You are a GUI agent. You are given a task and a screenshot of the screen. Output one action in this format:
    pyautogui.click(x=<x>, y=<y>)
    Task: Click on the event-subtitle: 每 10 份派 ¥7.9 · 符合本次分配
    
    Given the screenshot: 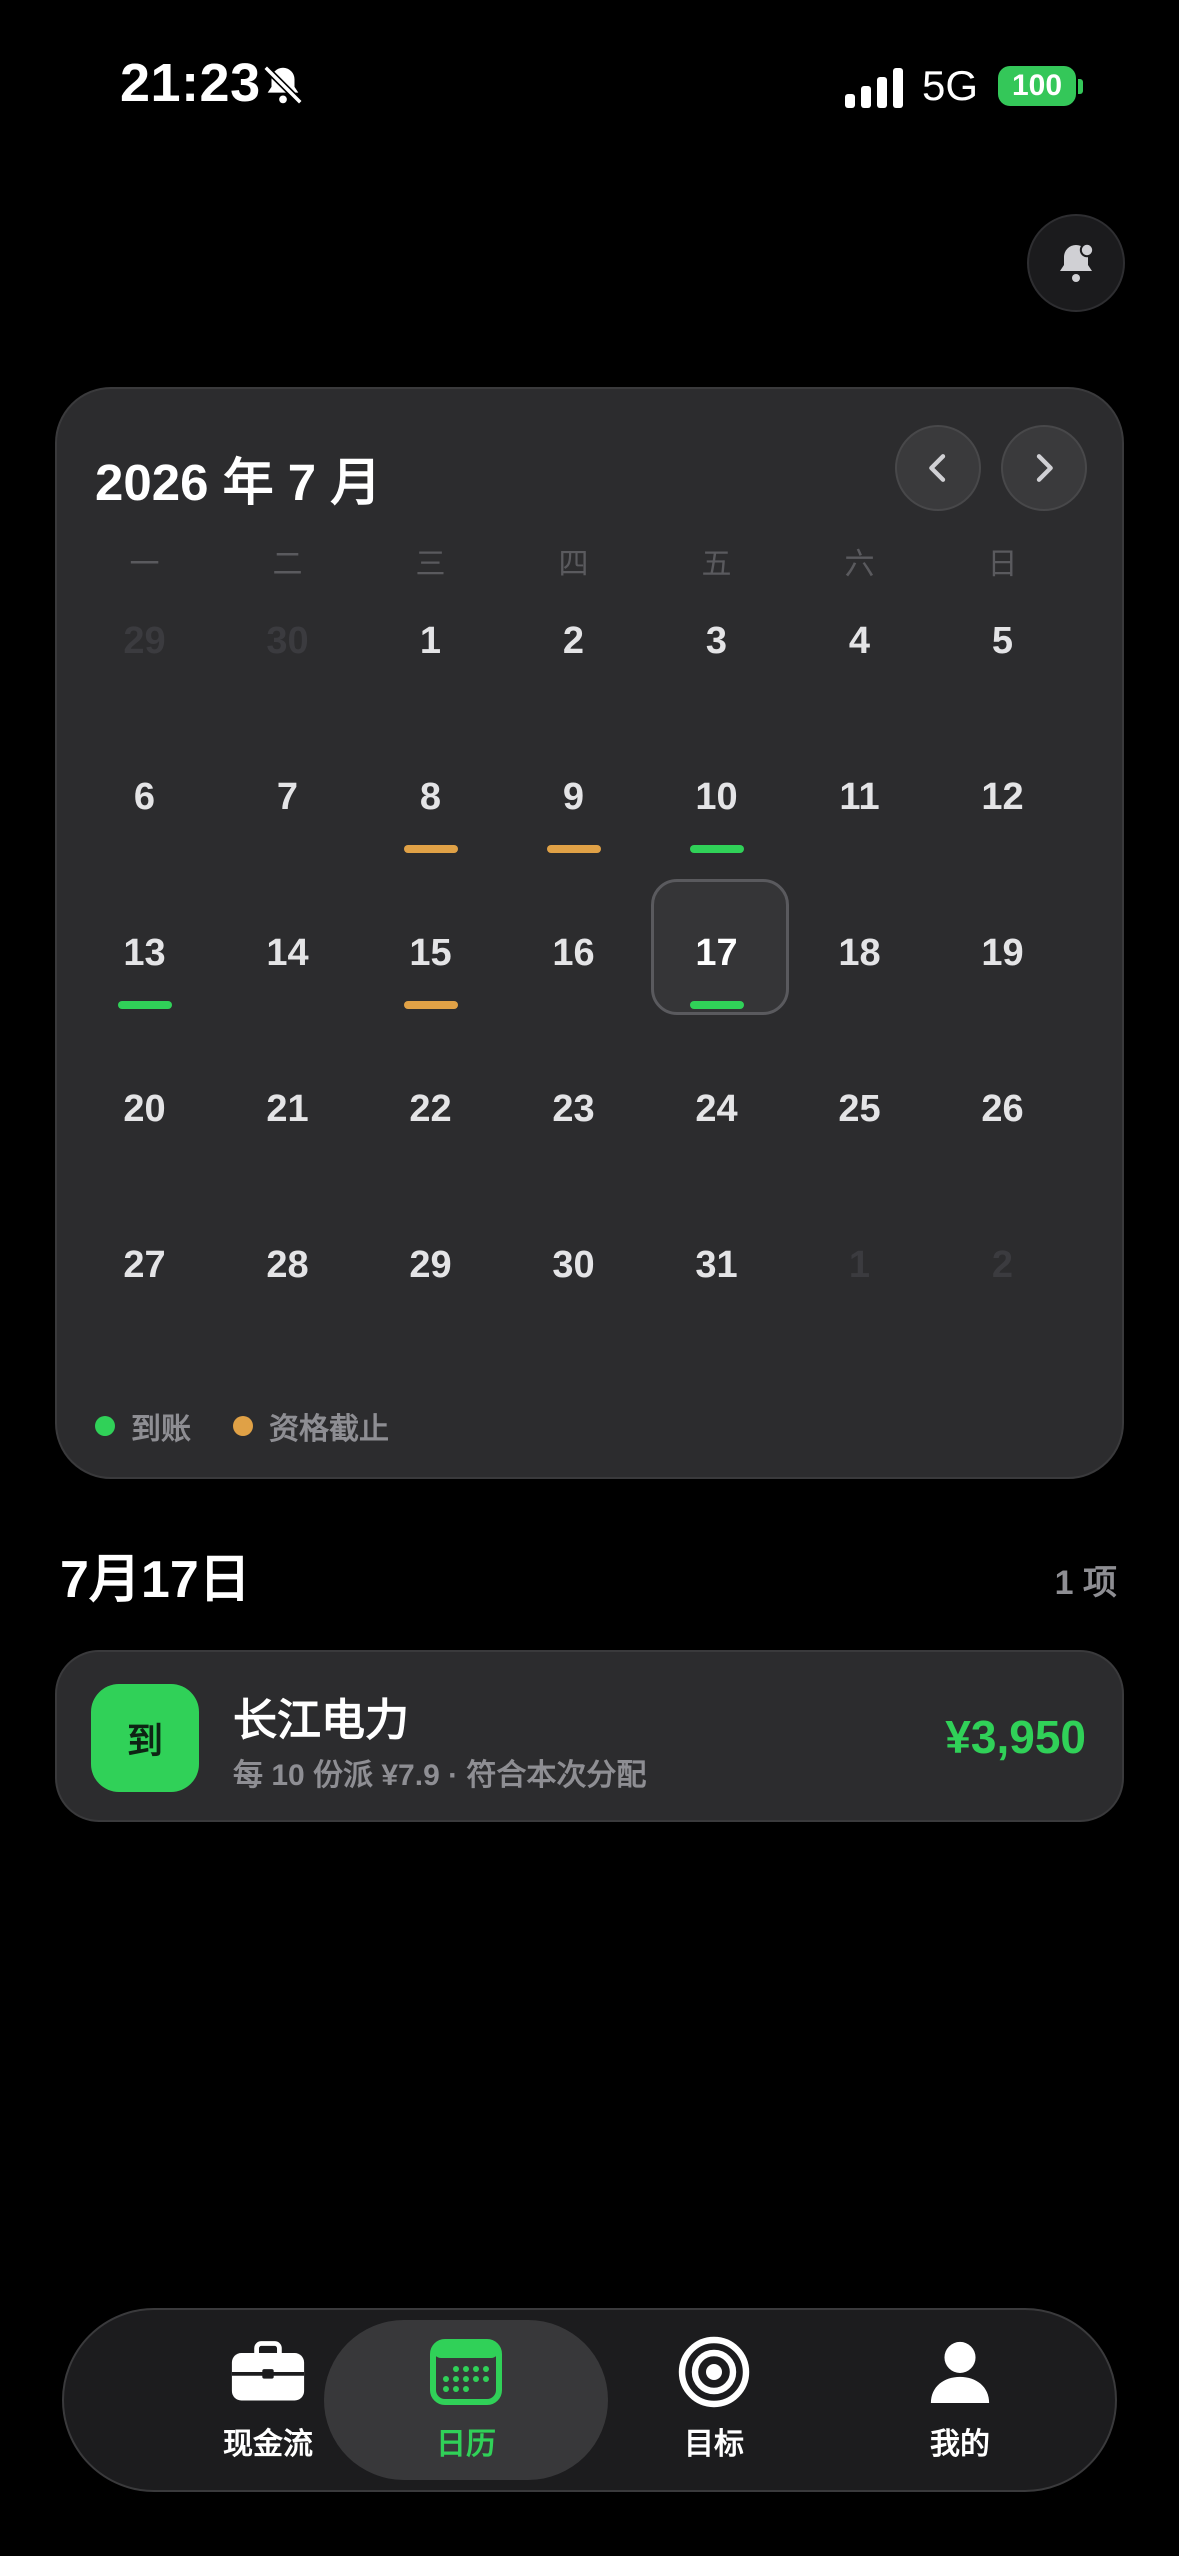 What is the action you would take?
    pyautogui.click(x=440, y=1775)
    